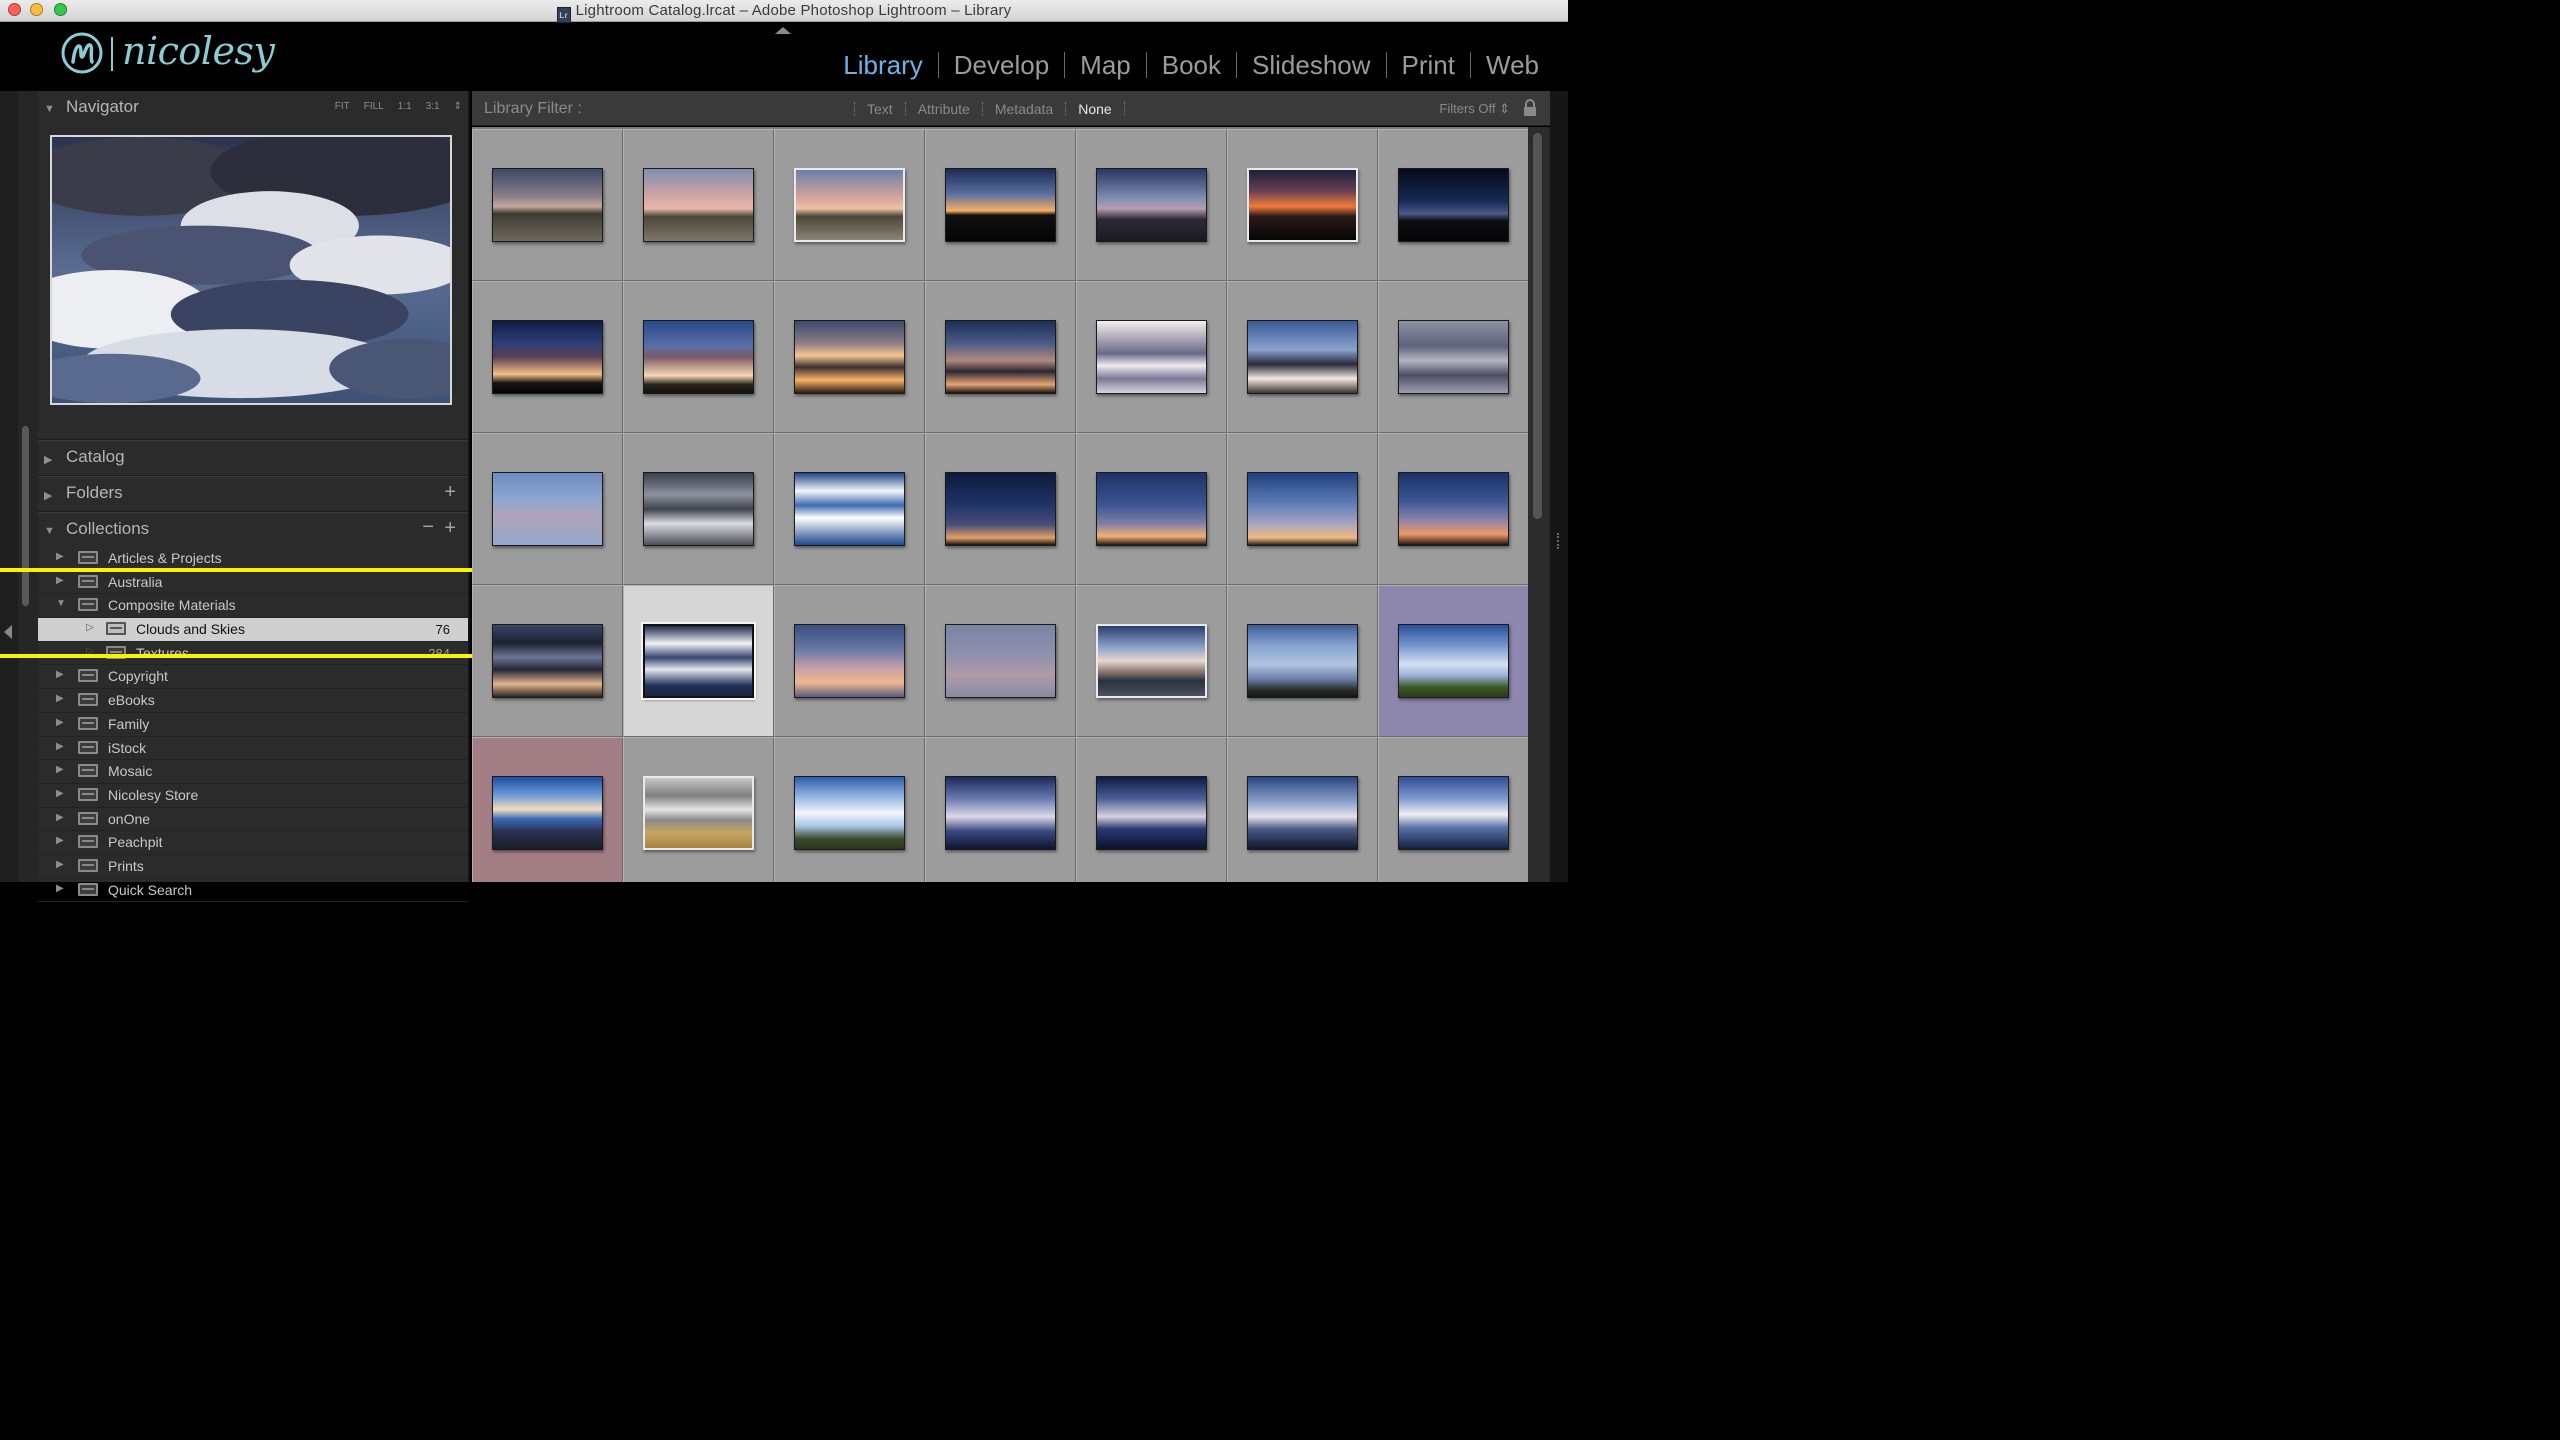  I want to click on module-slideshow: Slideshow, so click(1311, 65).